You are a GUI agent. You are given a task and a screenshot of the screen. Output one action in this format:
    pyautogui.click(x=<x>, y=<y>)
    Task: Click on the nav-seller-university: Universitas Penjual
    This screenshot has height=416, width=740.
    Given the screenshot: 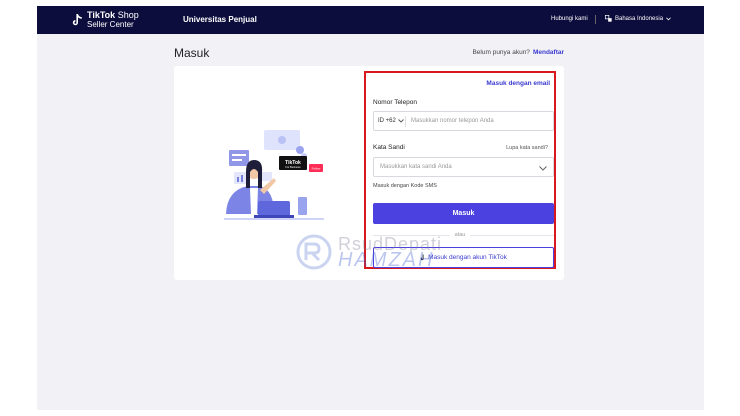 What is the action you would take?
    pyautogui.click(x=220, y=19)
    